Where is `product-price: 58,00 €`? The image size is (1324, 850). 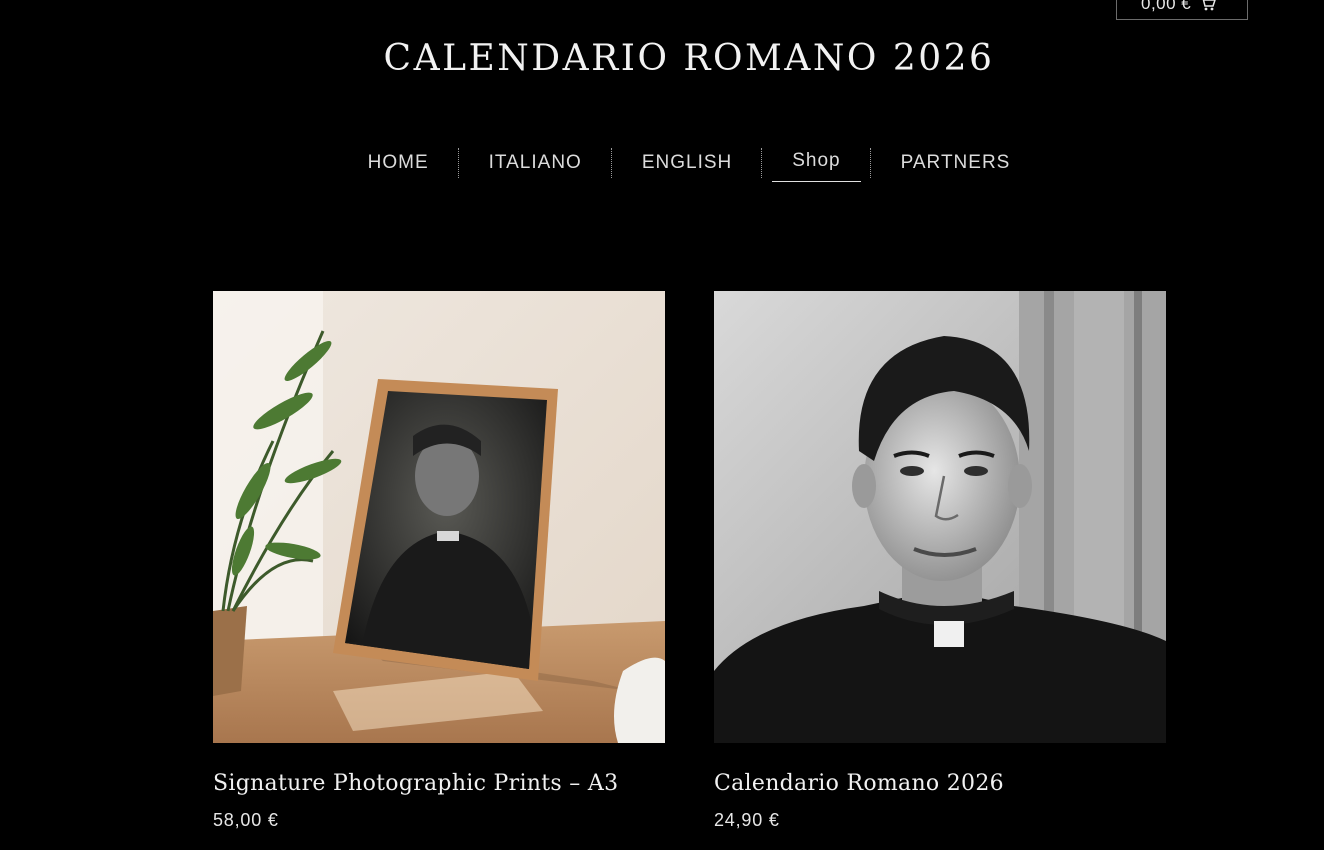
product-price: 58,00 € is located at coordinates (246, 820).